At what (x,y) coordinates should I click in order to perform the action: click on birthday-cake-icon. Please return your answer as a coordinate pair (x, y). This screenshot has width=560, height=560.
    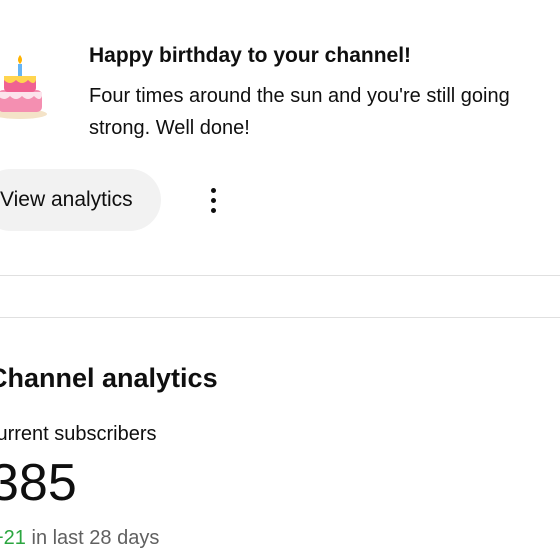
    Looking at the image, I should click on (23, 87).